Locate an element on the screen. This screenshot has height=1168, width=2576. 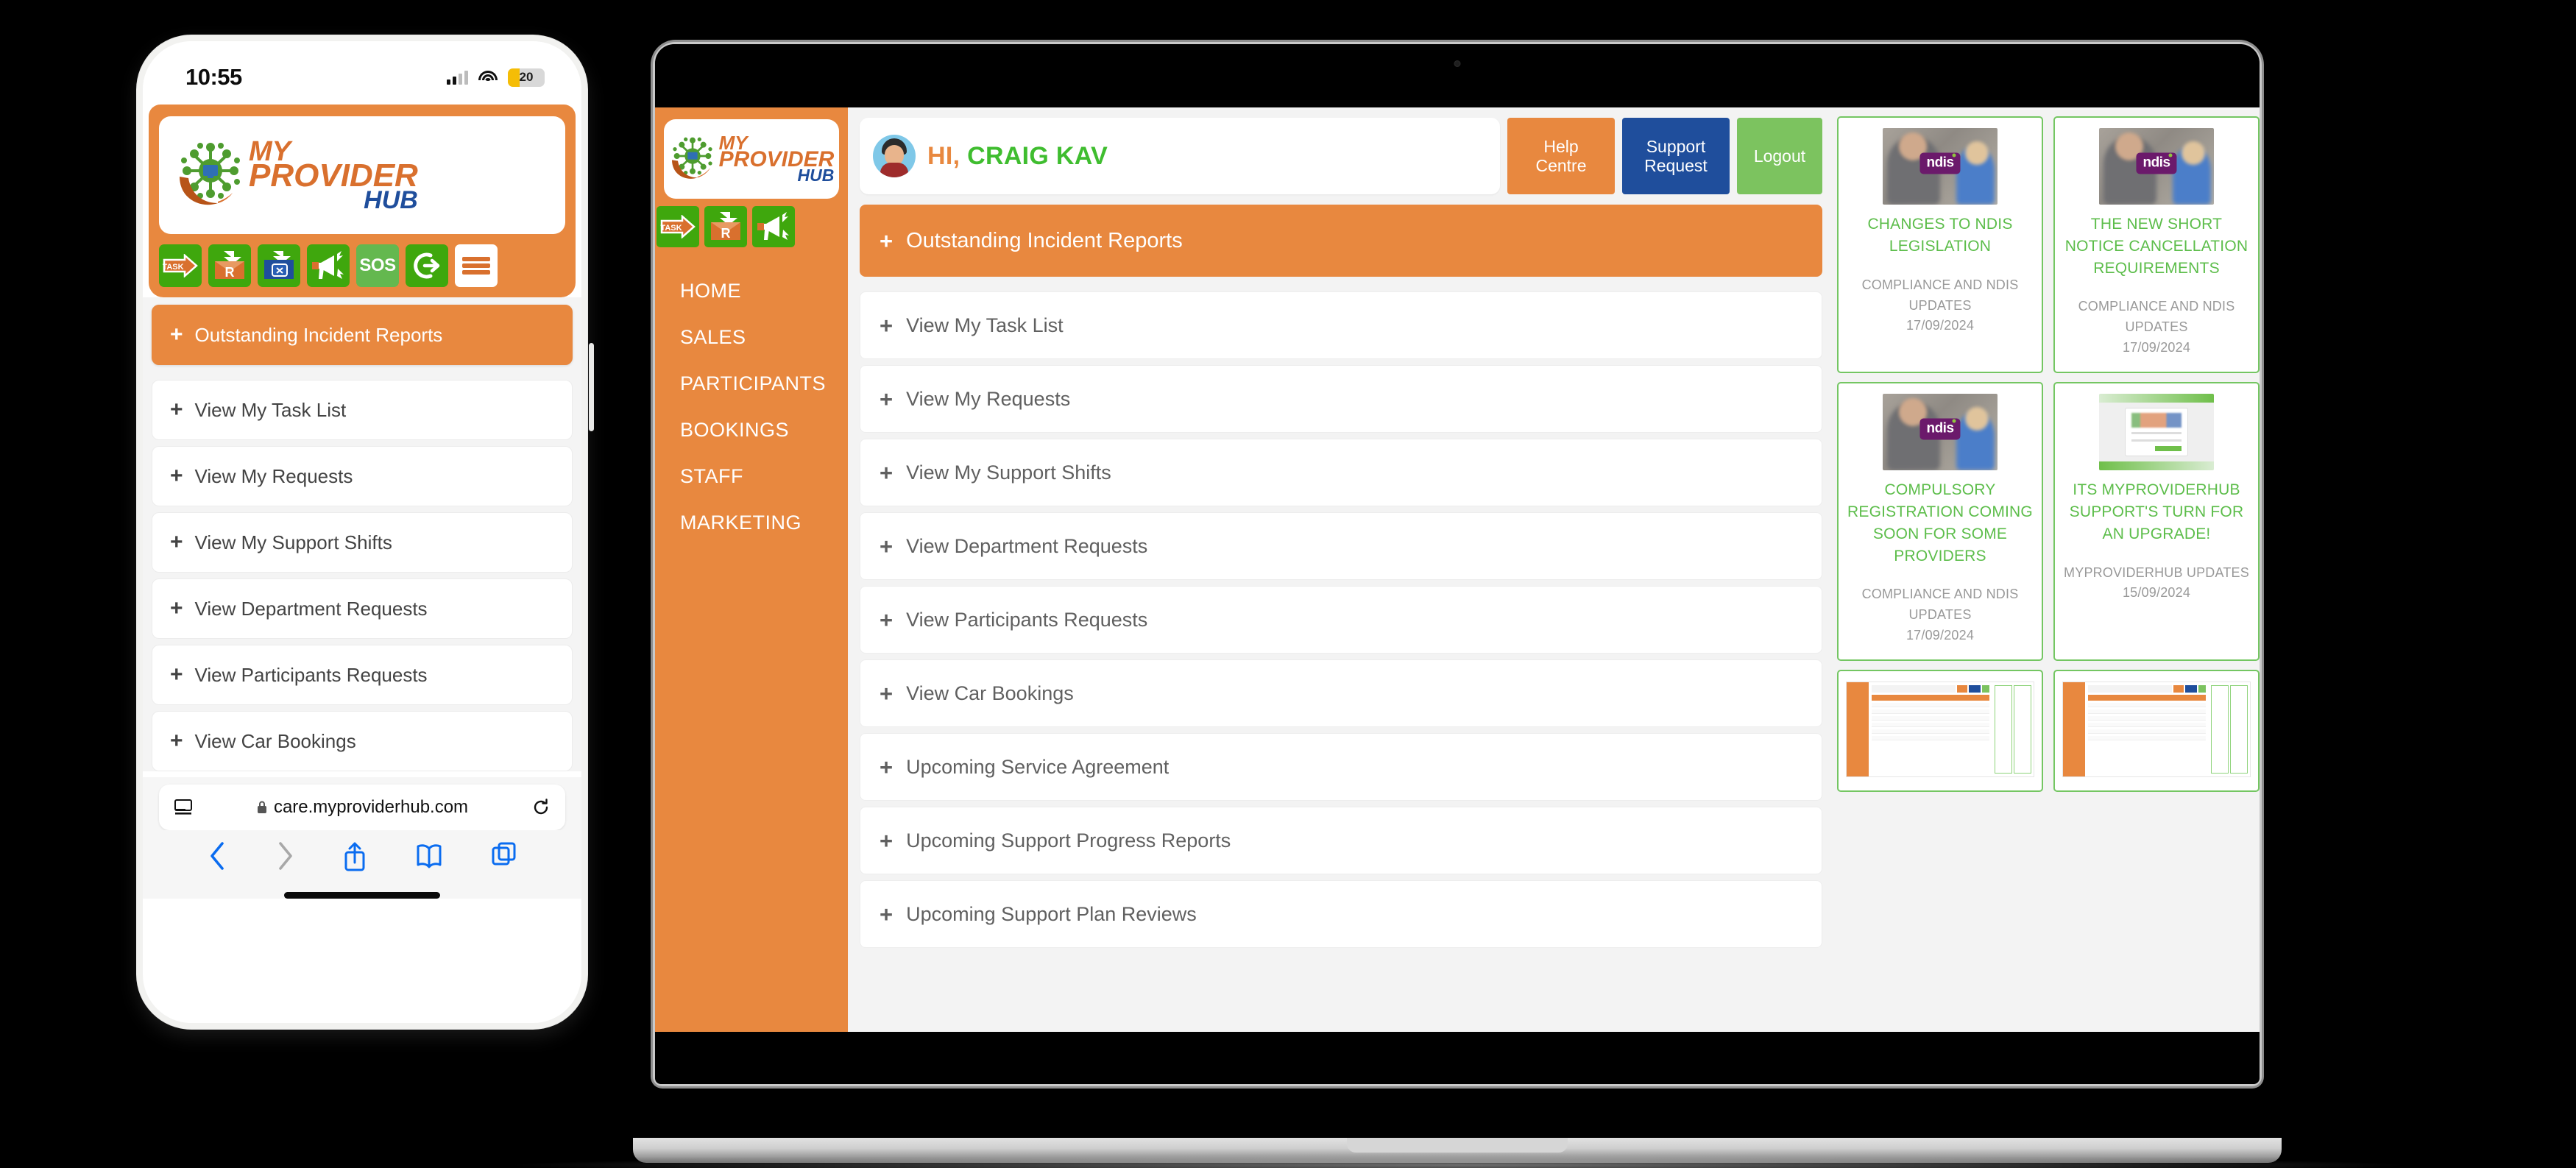
support-request-icon is located at coordinates (279, 265).